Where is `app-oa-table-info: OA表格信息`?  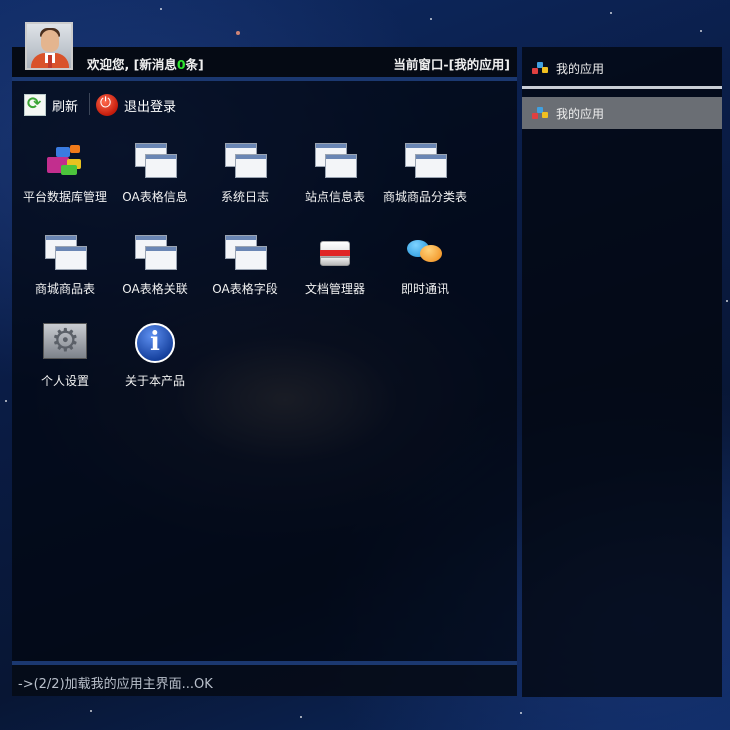 app-oa-table-info: OA表格信息 is located at coordinates (155, 172).